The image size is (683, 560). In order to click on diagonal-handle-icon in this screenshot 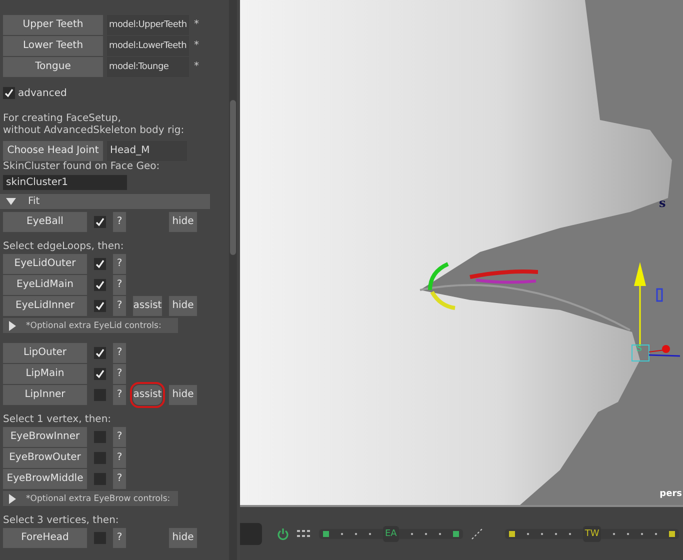, I will do `click(476, 534)`.